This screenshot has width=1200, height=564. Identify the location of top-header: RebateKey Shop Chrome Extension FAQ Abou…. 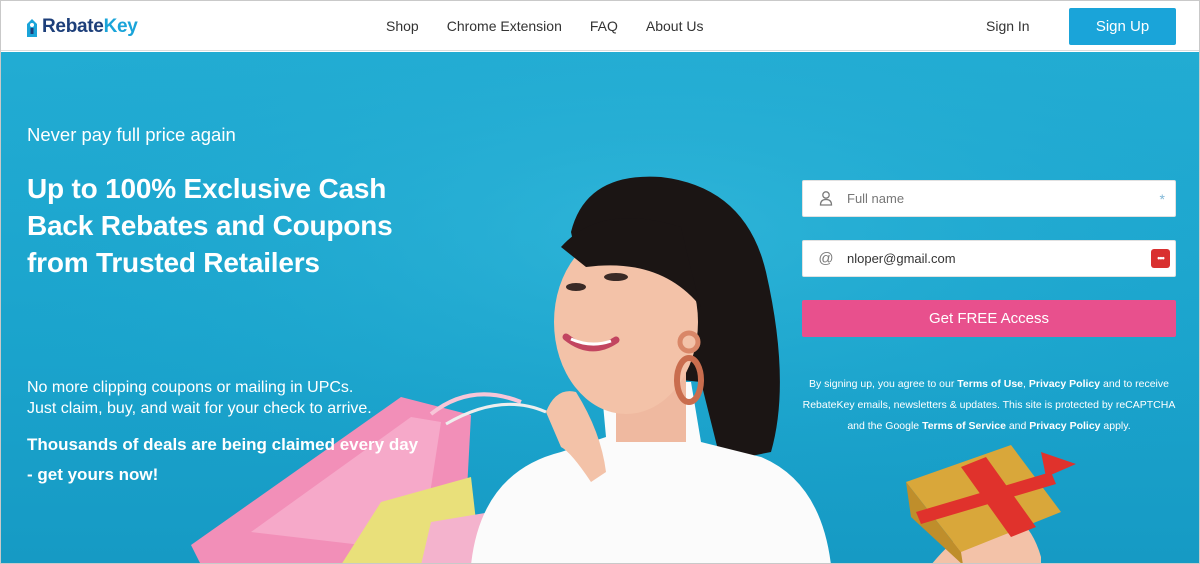
(600, 26).